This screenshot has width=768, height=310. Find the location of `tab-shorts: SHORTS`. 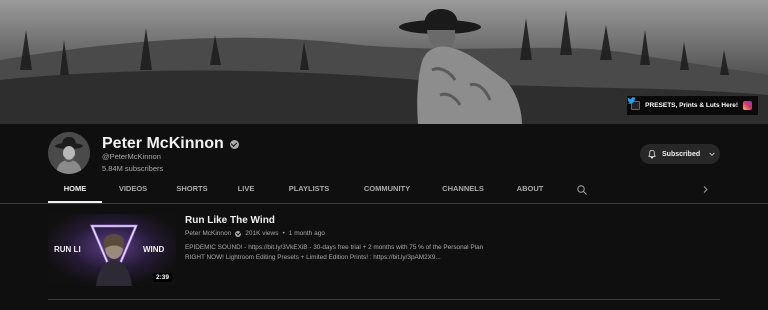

tab-shorts: SHORTS is located at coordinates (192, 190).